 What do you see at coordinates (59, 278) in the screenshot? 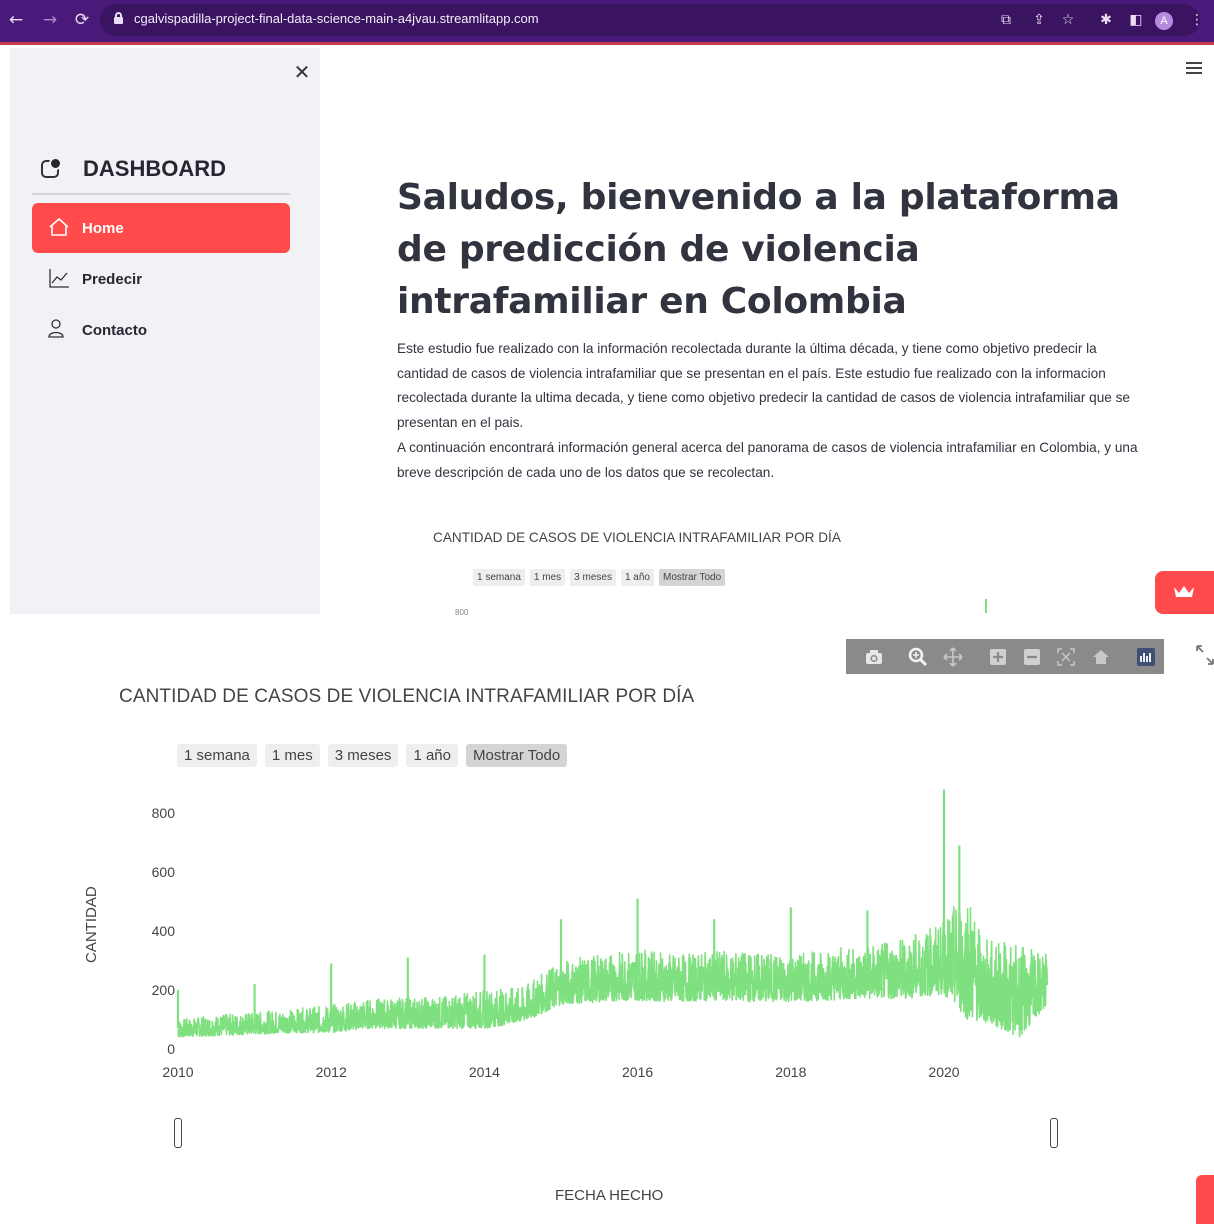
I see `line-chart-icon` at bounding box center [59, 278].